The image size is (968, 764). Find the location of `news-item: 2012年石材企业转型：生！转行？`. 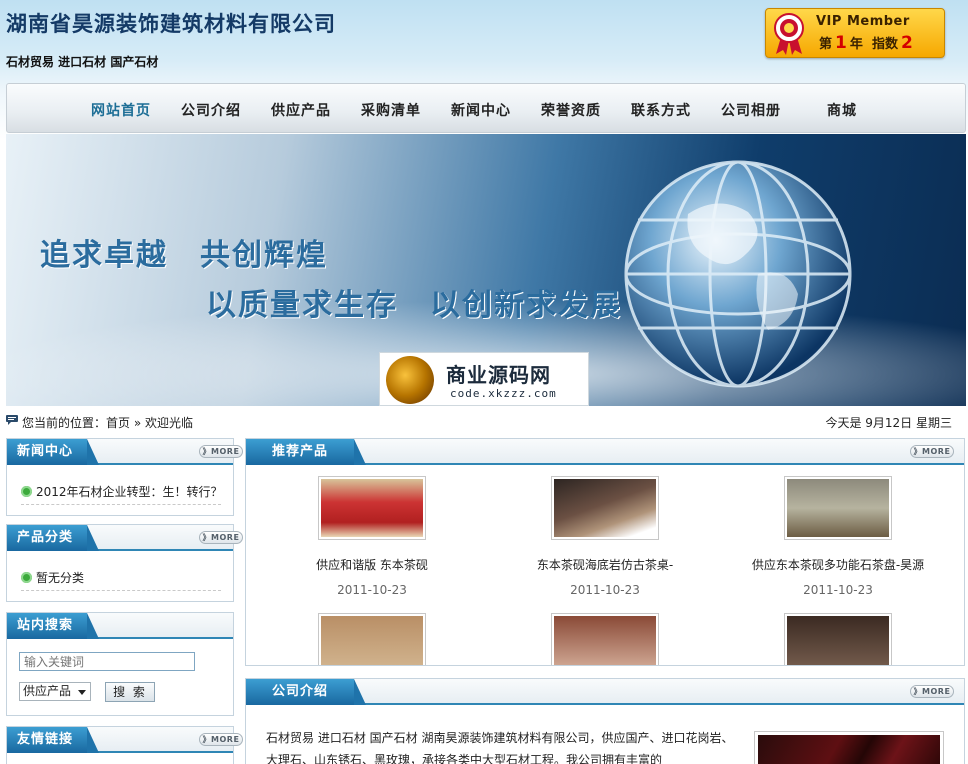

news-item: 2012年石材企业转型：生！转行？ is located at coordinates (122, 491).